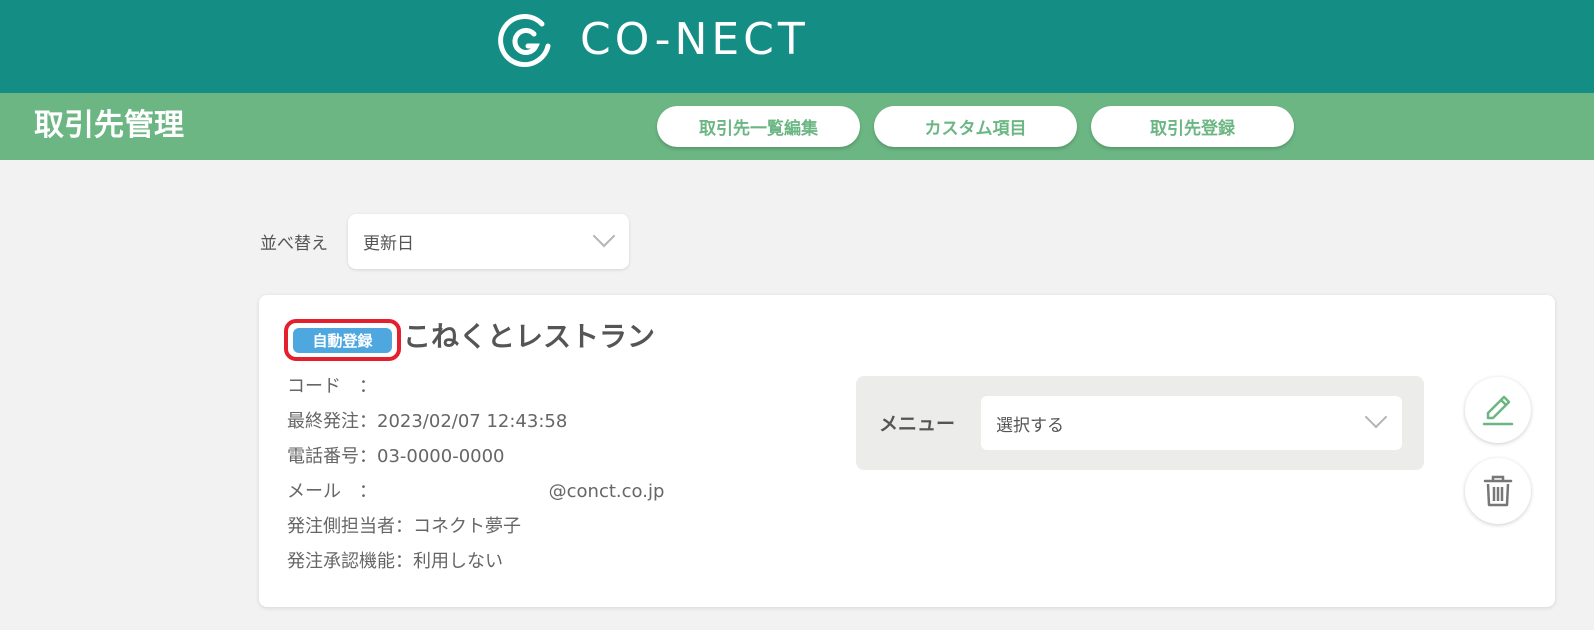  What do you see at coordinates (342, 340) in the screenshot?
I see `auto-registered-badge: 自動登録` at bounding box center [342, 340].